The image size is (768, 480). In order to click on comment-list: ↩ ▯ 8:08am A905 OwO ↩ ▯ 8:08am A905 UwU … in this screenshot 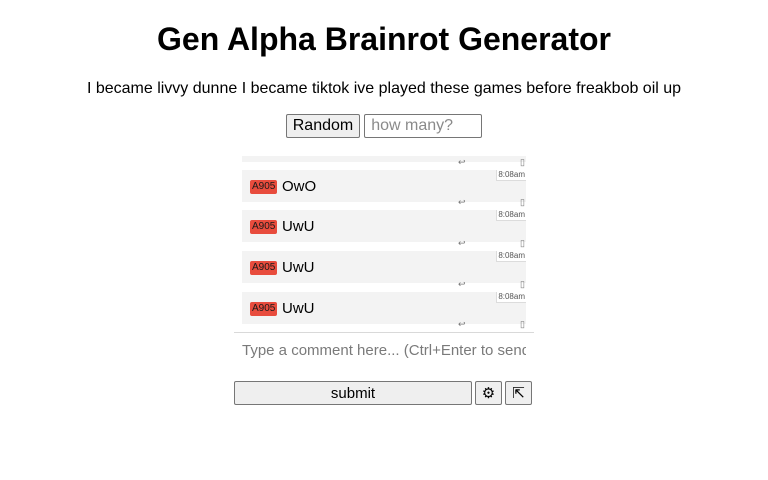, I will do `click(384, 243)`.